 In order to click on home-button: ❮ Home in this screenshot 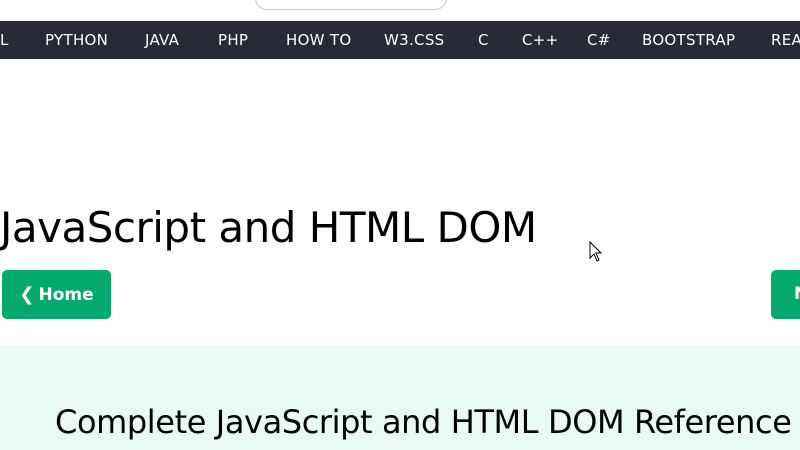, I will do `click(56, 294)`.